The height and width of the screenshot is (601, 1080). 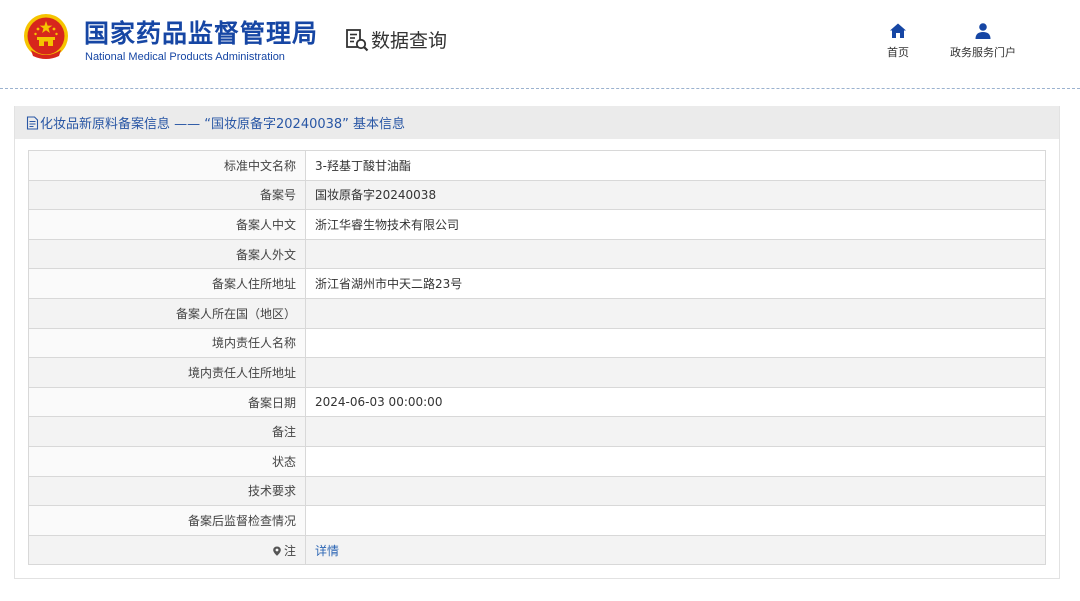 What do you see at coordinates (983, 41) in the screenshot?
I see `nav-service-portal: 政务服务门户` at bounding box center [983, 41].